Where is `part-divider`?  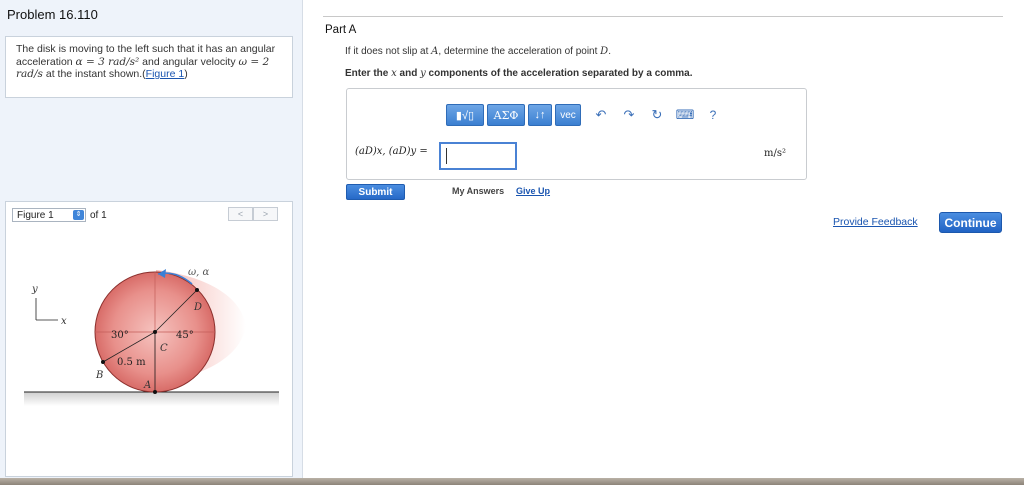
part-divider is located at coordinates (663, 16).